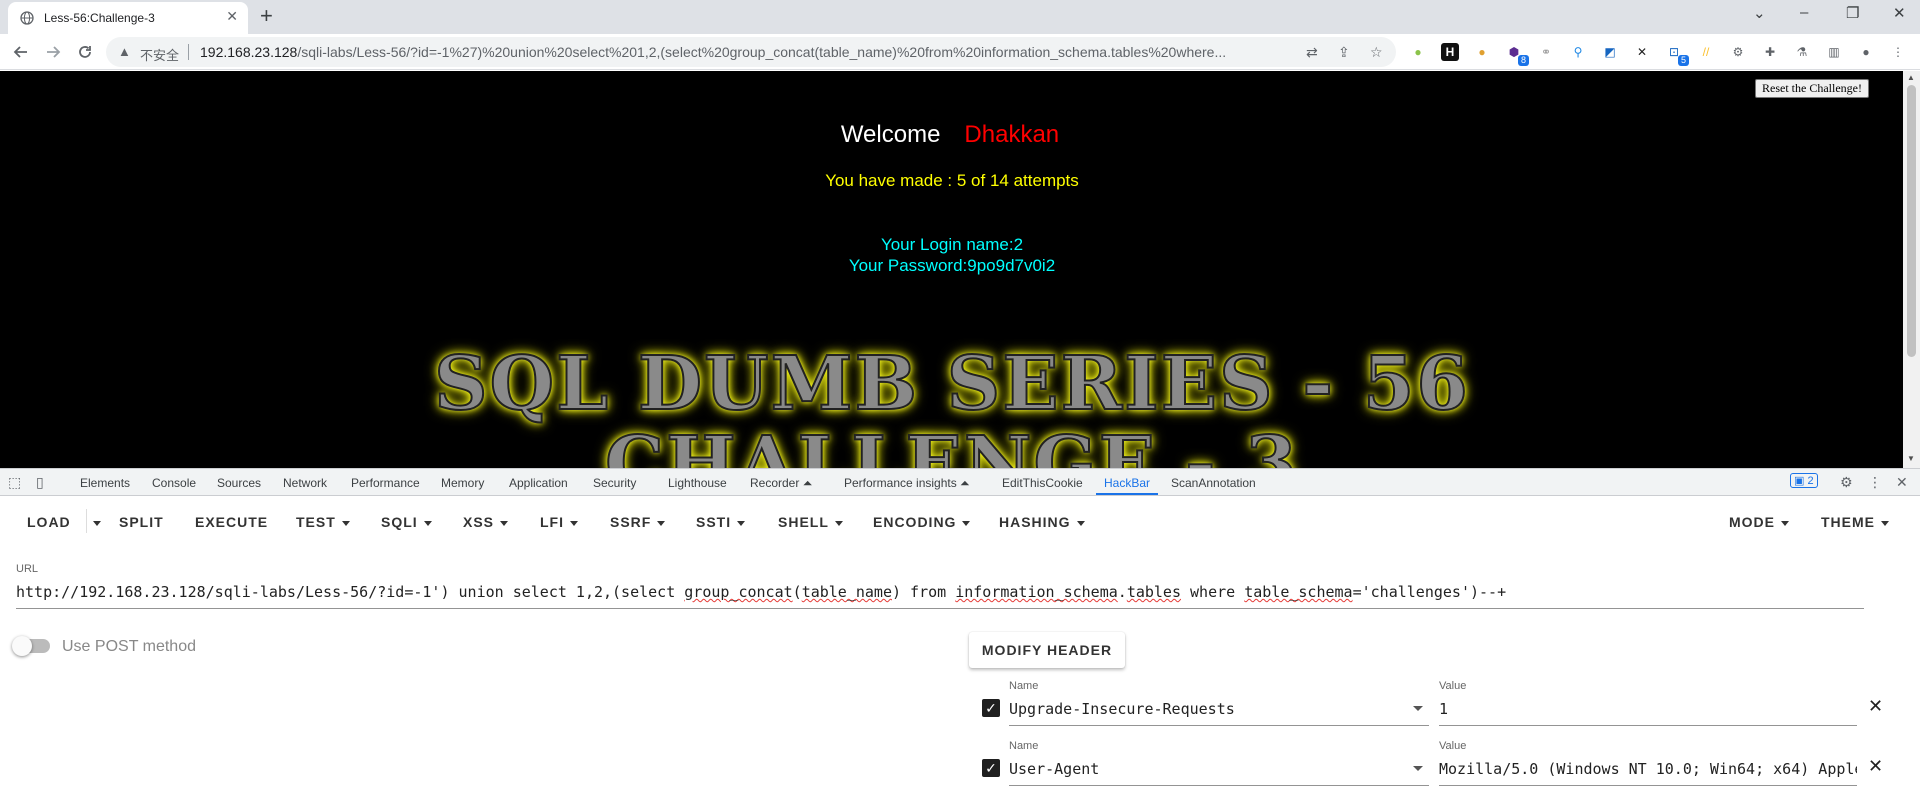  Describe the element at coordinates (1834, 52) in the screenshot. I see `sidepanel-icon: ▥` at that location.